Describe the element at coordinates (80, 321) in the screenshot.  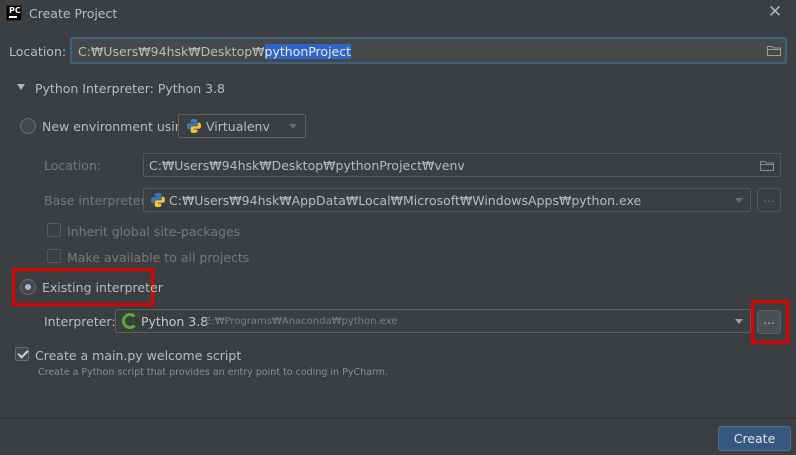
I see `interpreter-label: Interpreter:` at that location.